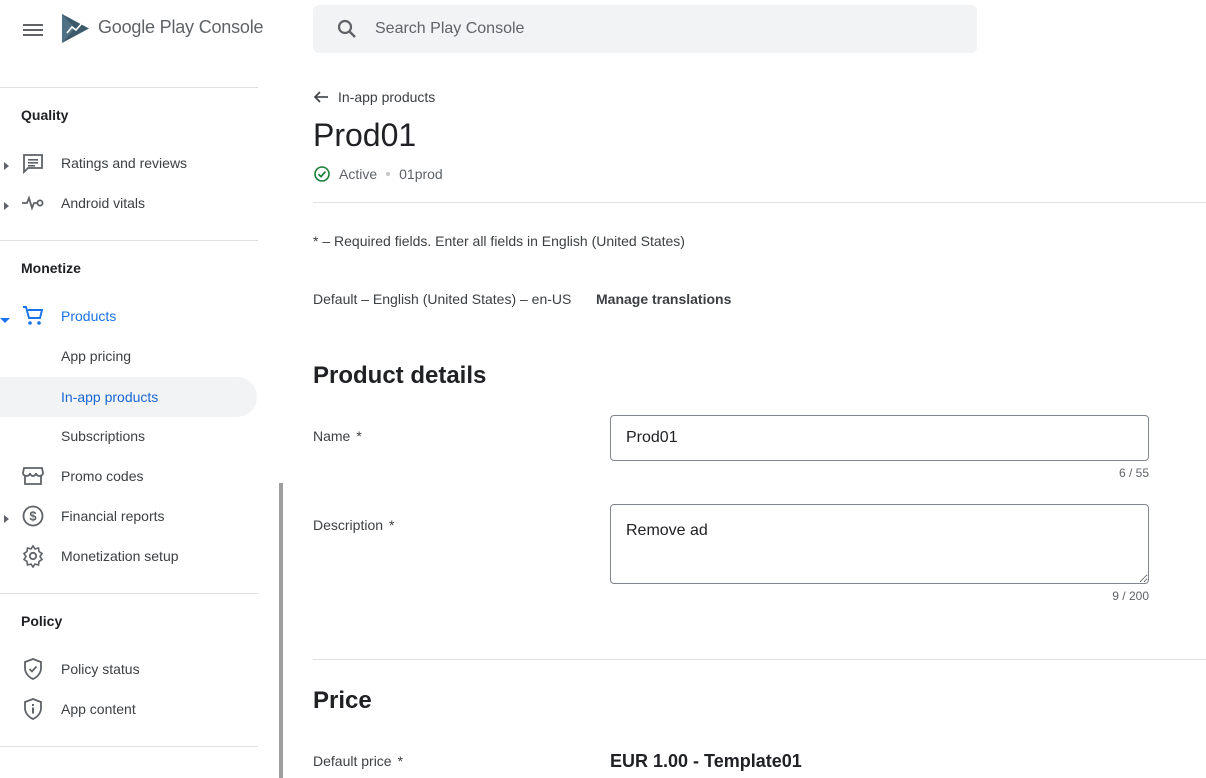  I want to click on section-title-quality: Quality, so click(45, 115).